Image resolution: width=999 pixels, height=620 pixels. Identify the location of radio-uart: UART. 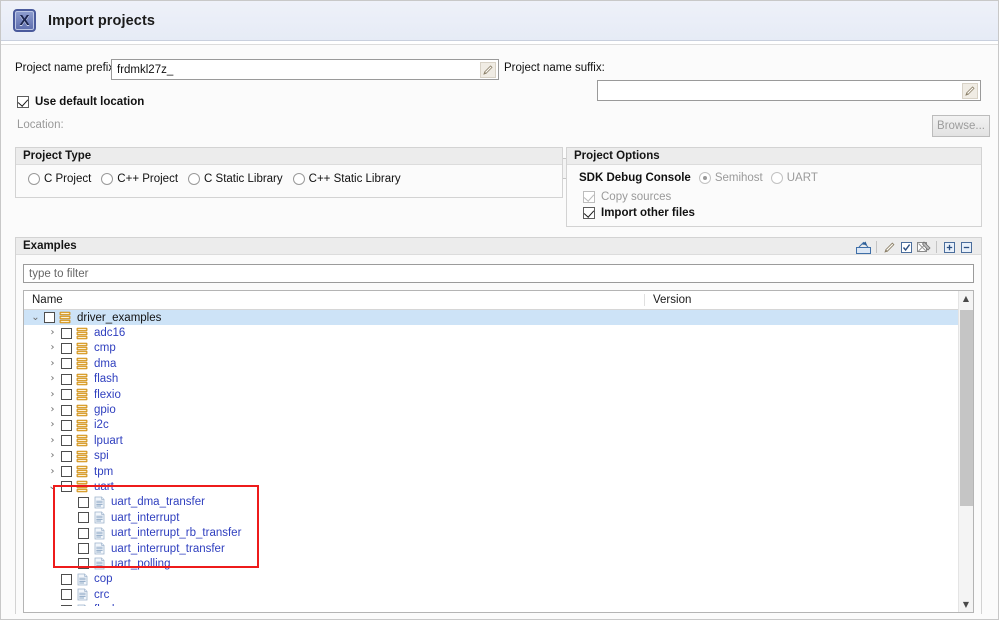
(794, 178).